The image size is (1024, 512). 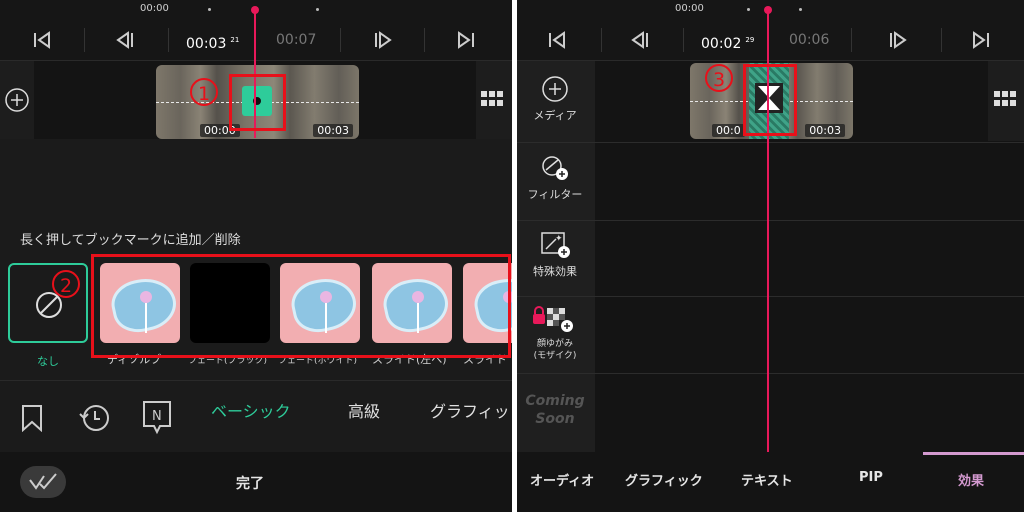 I want to click on new-badge-icon: N, so click(x=157, y=418).